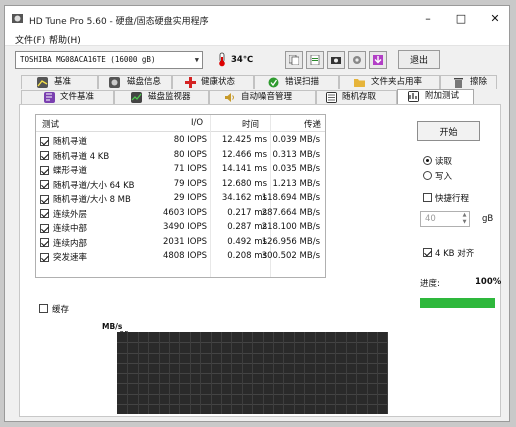  What do you see at coordinates (430, 219) in the screenshot?
I see `spin-value: 40` at bounding box center [430, 219].